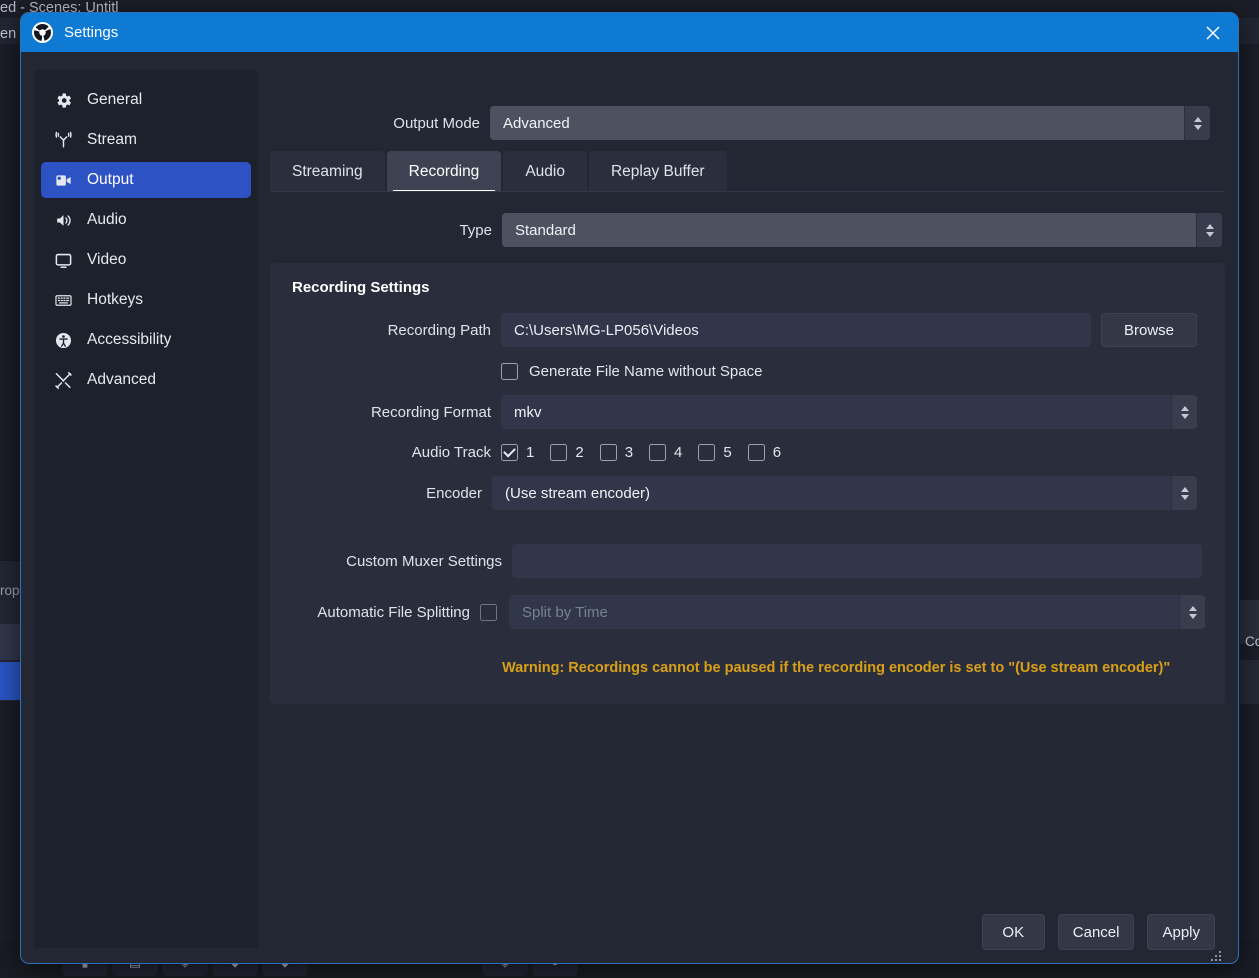  I want to click on obs-logo-icon, so click(42, 32).